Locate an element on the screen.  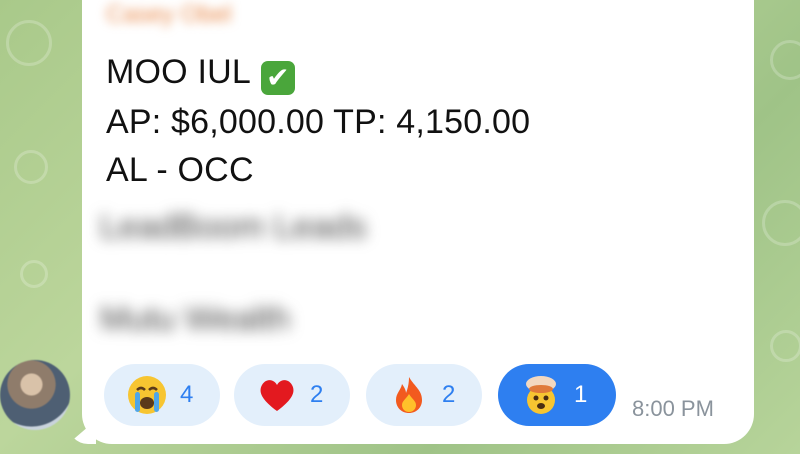
reaction-crying: 4 is located at coordinates (162, 395).